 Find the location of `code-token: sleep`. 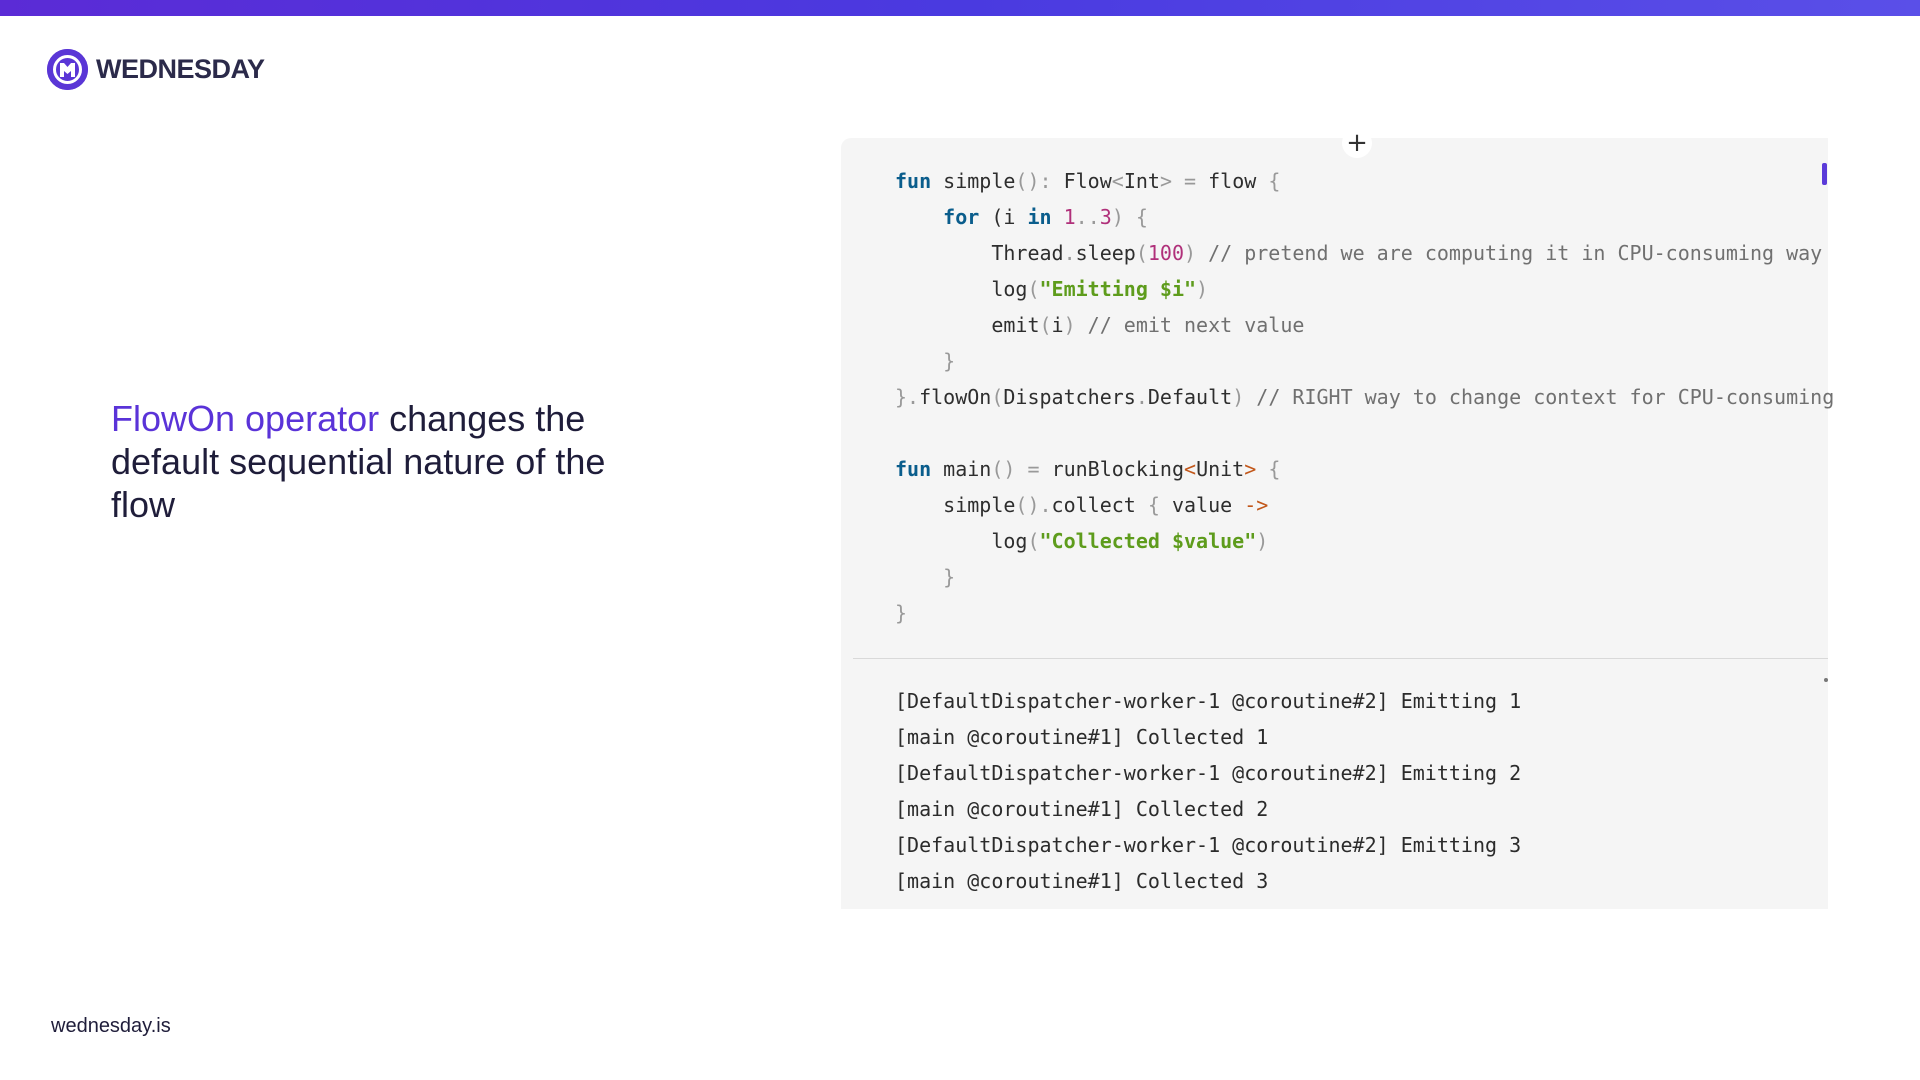

code-token: sleep is located at coordinates (1105, 253).